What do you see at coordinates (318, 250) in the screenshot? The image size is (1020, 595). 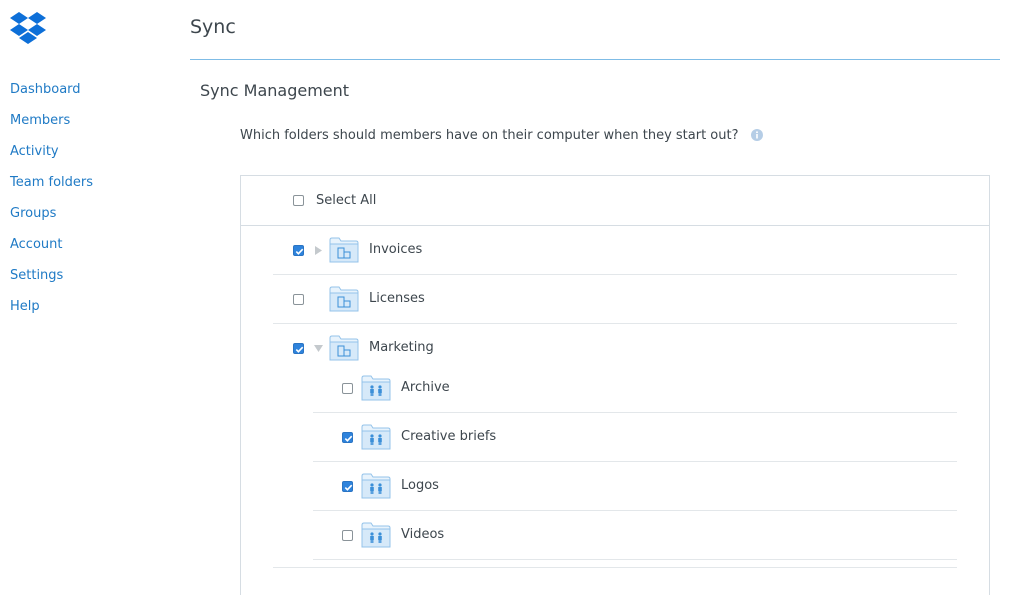 I see `expand-caret-icon` at bounding box center [318, 250].